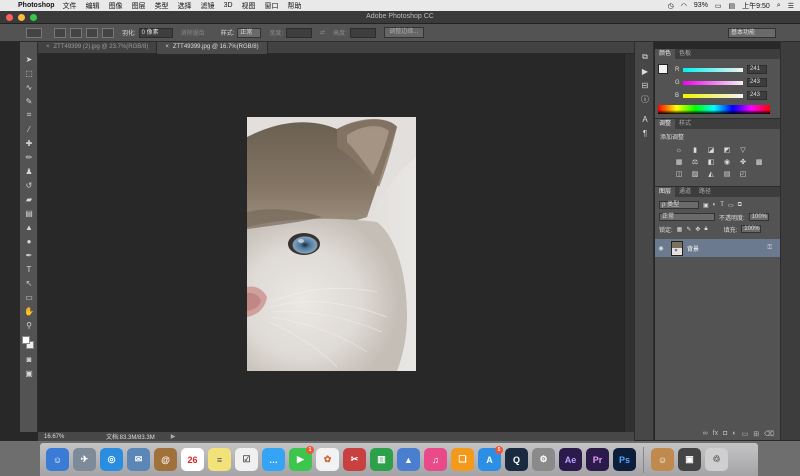 This screenshot has width=800, height=476. What do you see at coordinates (362, 32) in the screenshot?
I see `height-input` at bounding box center [362, 32].